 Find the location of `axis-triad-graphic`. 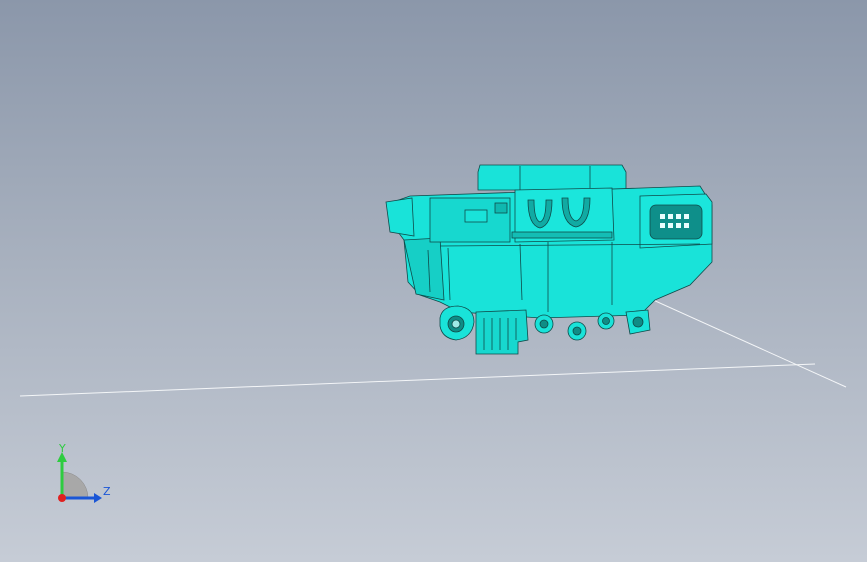

axis-triad-graphic is located at coordinates (79, 477).